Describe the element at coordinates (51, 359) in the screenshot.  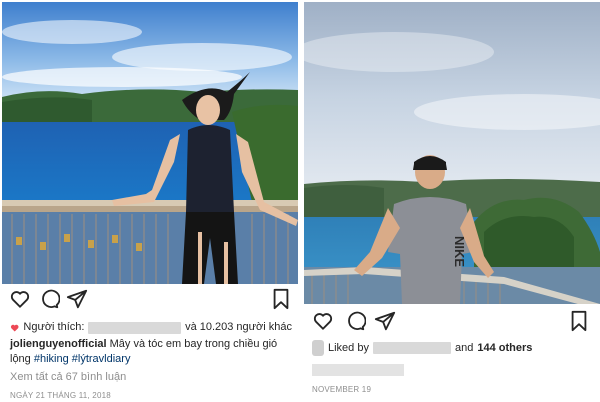
I see `hashtag-hiking: #hiking` at that location.